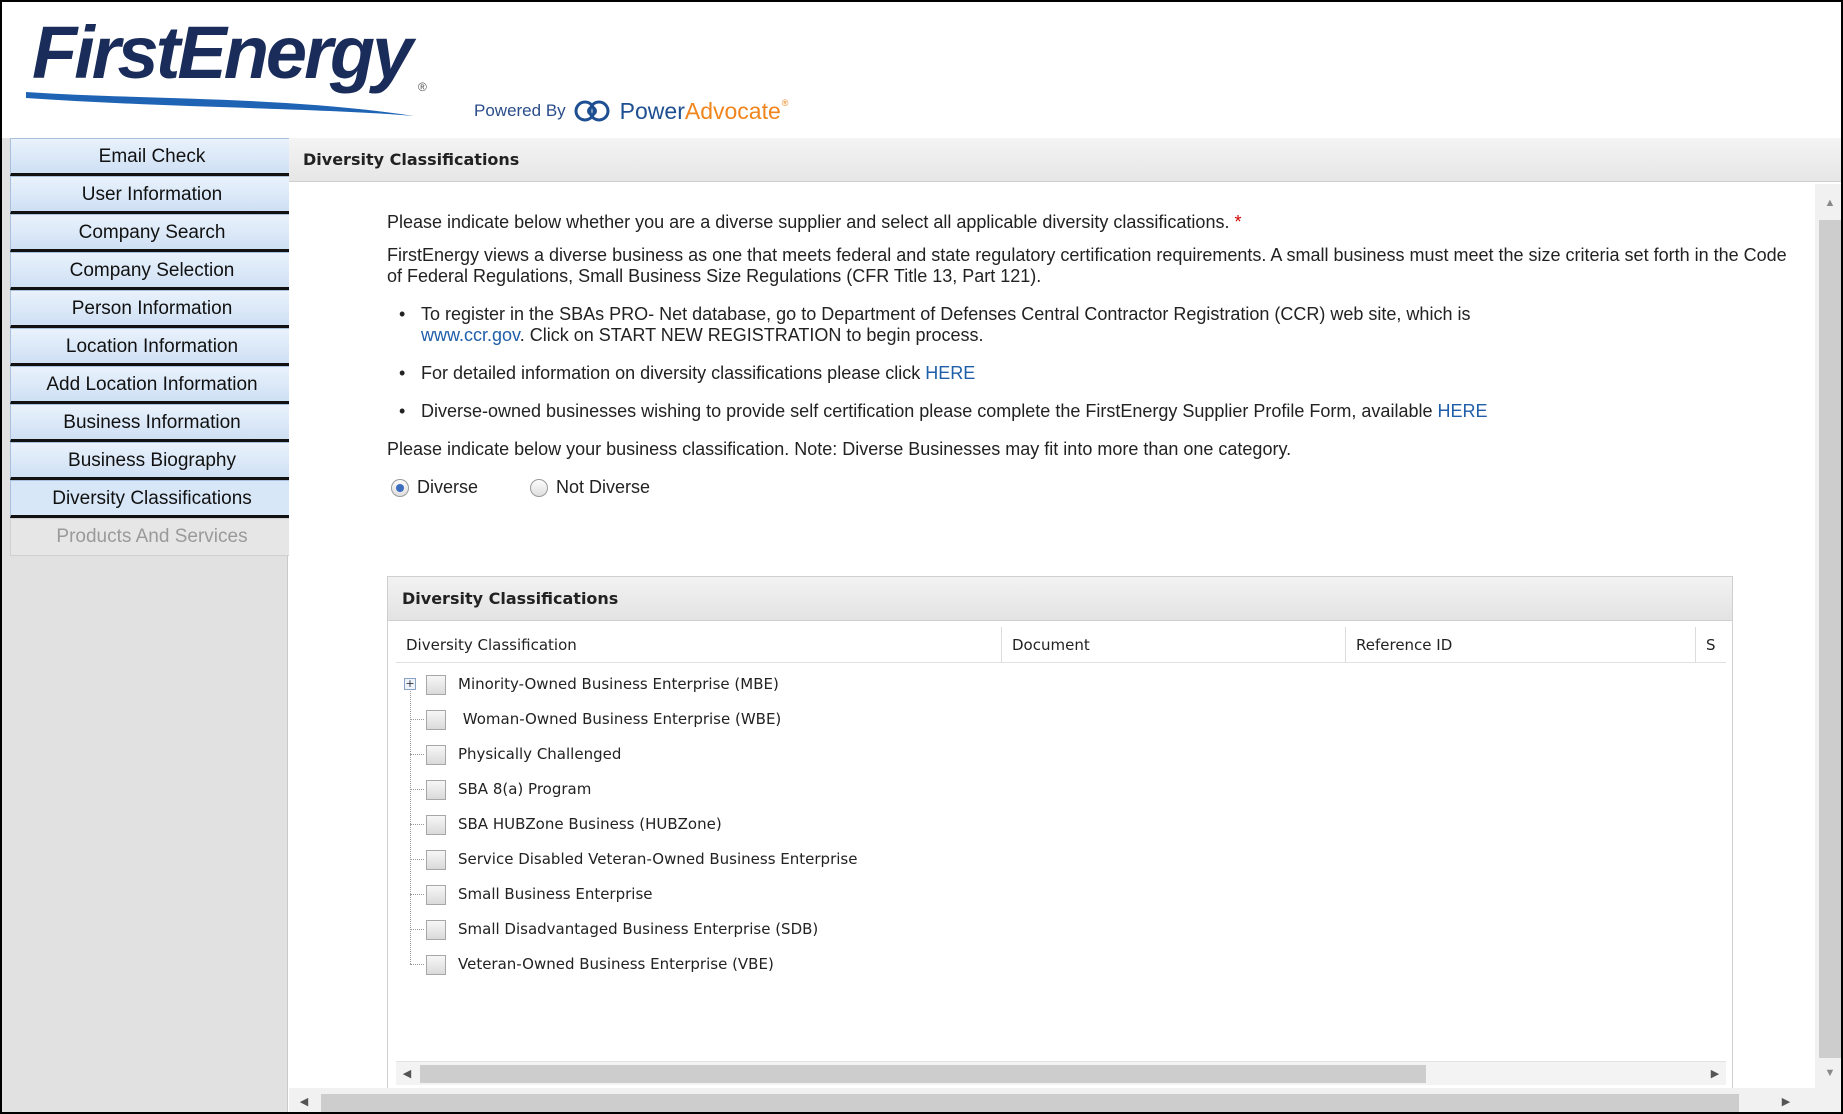 Image resolution: width=1843 pixels, height=1114 pixels. What do you see at coordinates (152, 385) in the screenshot?
I see `sidebar-item-add-location-information: Add Location Information` at bounding box center [152, 385].